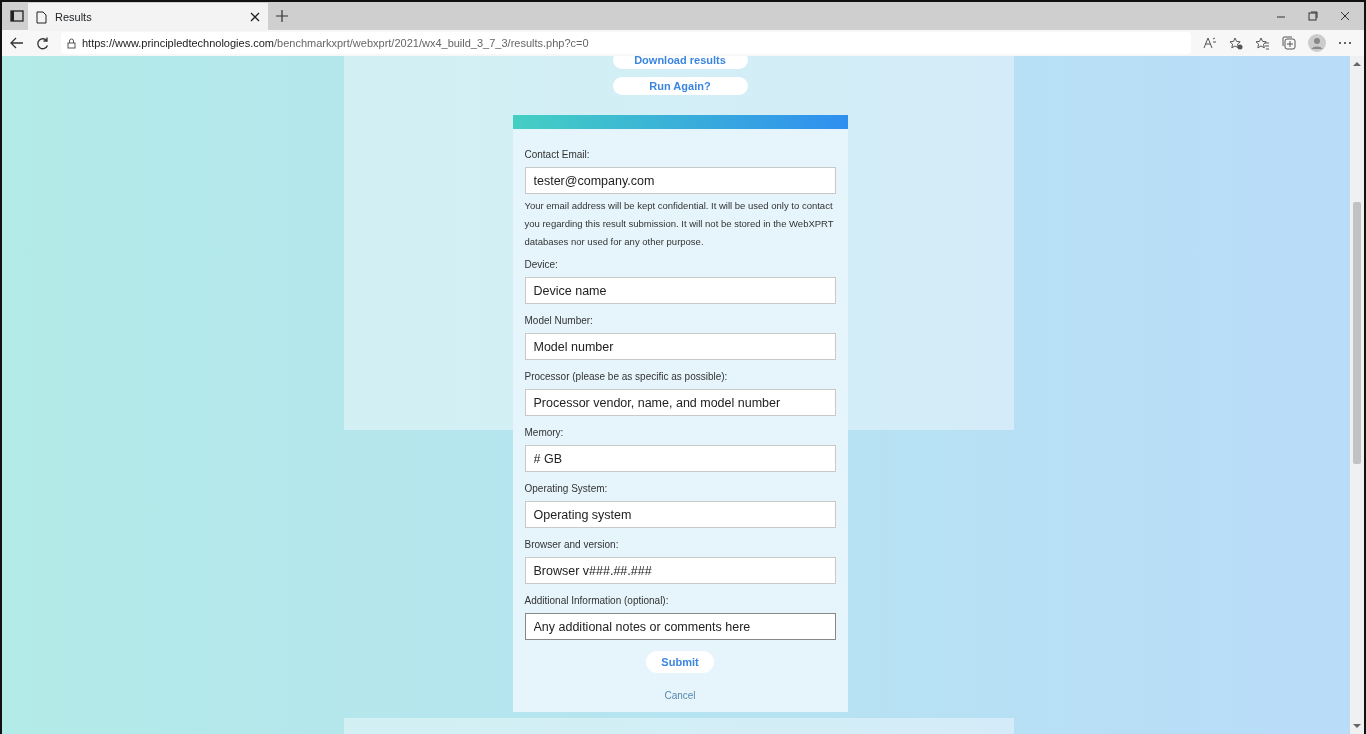  What do you see at coordinates (1236, 43) in the screenshot?
I see `star-add-icon` at bounding box center [1236, 43].